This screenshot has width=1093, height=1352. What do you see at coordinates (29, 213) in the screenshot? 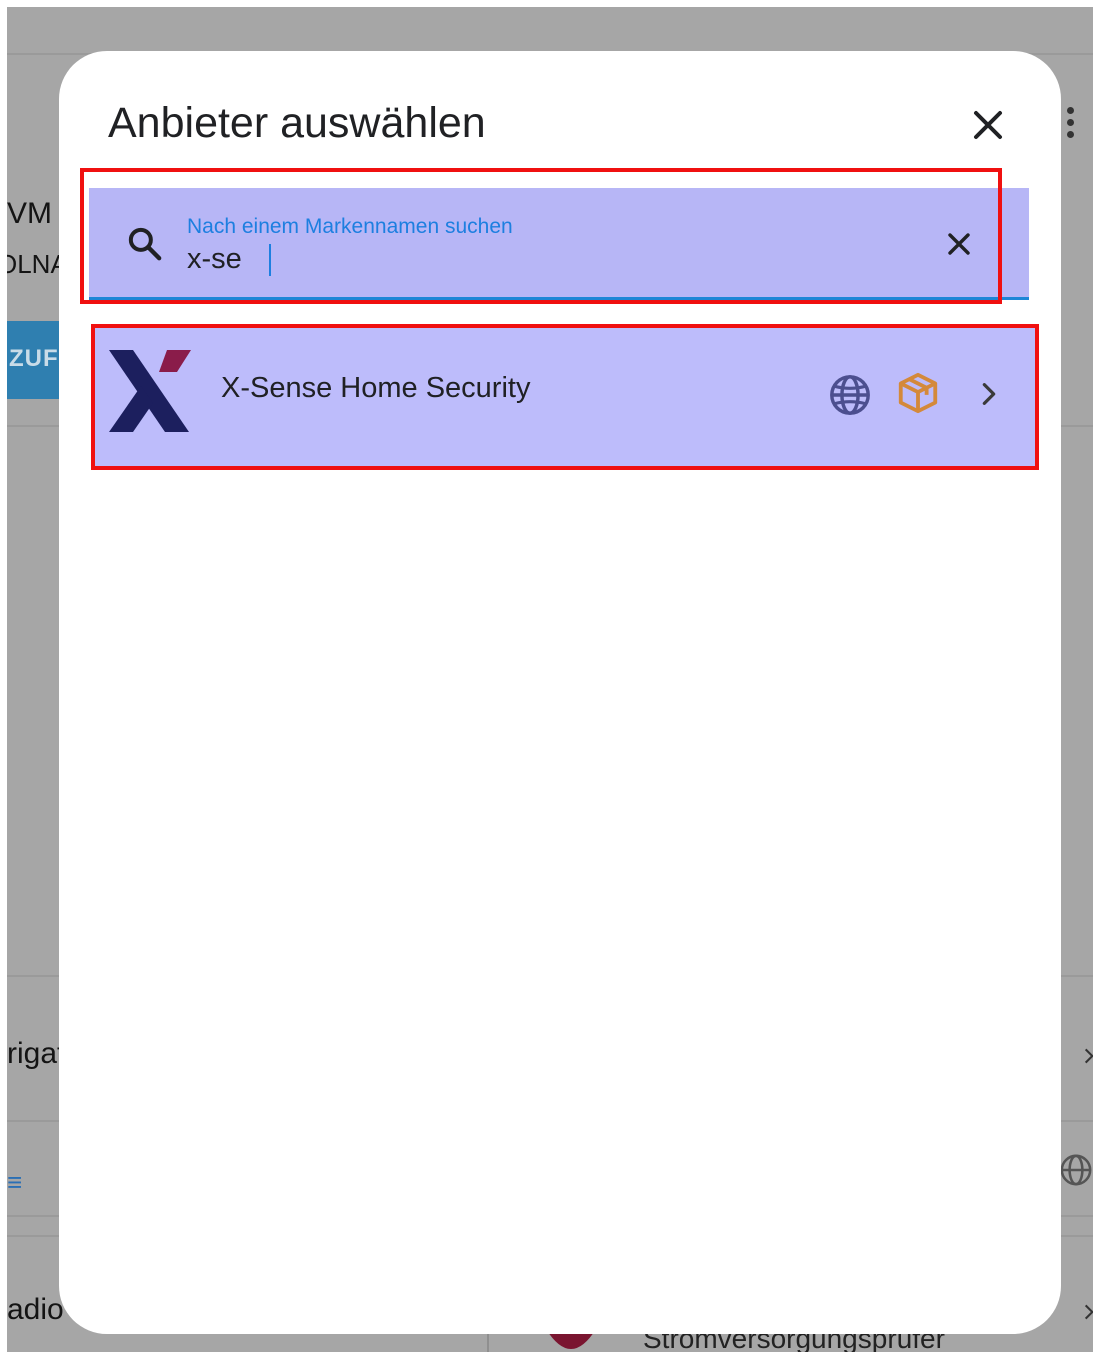
I see `bg-text-fragment: VM` at bounding box center [29, 213].